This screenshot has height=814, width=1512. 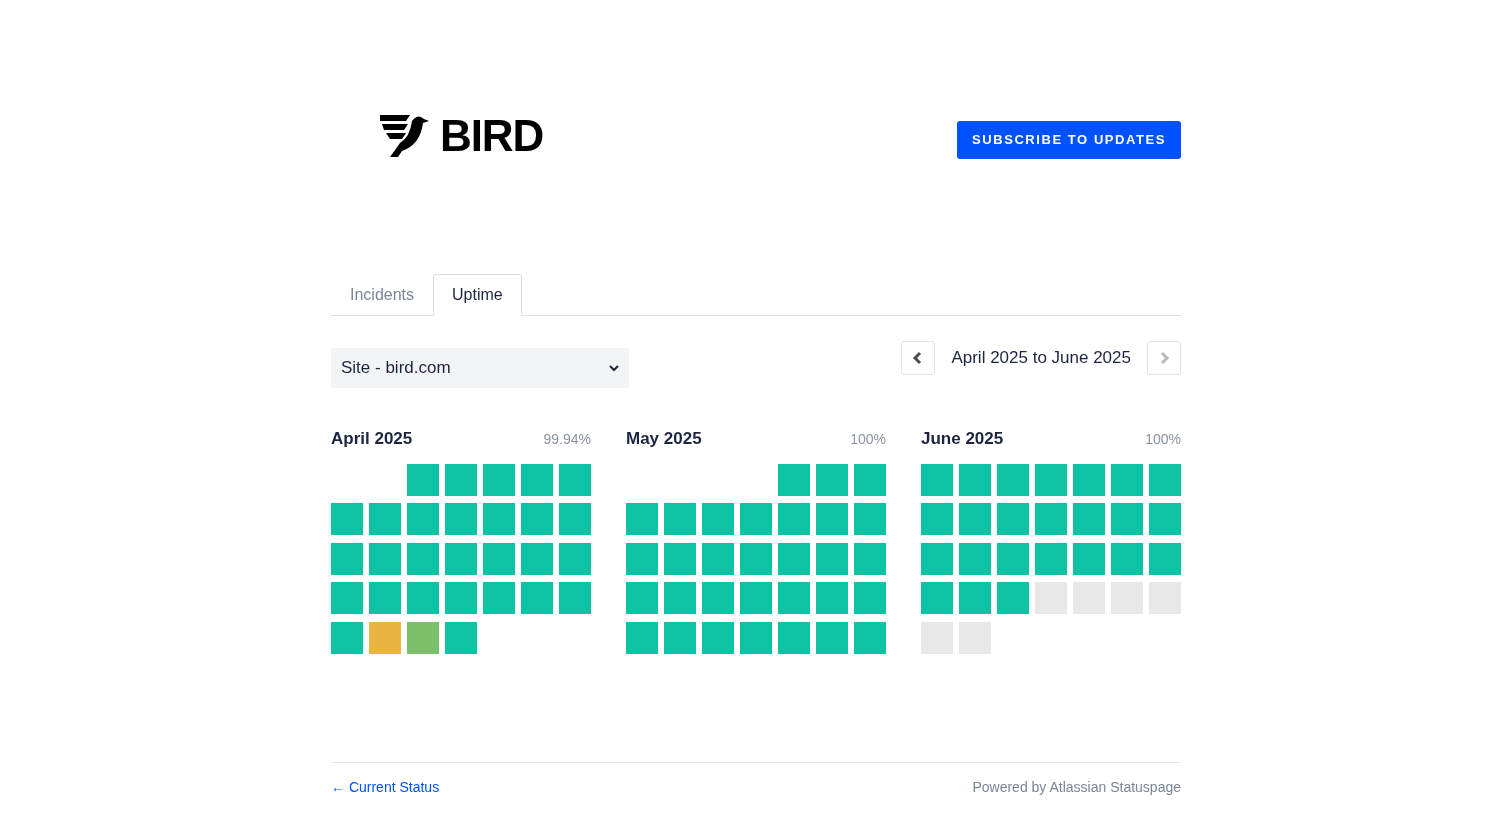 I want to click on bird-logo-icon, so click(x=405, y=136).